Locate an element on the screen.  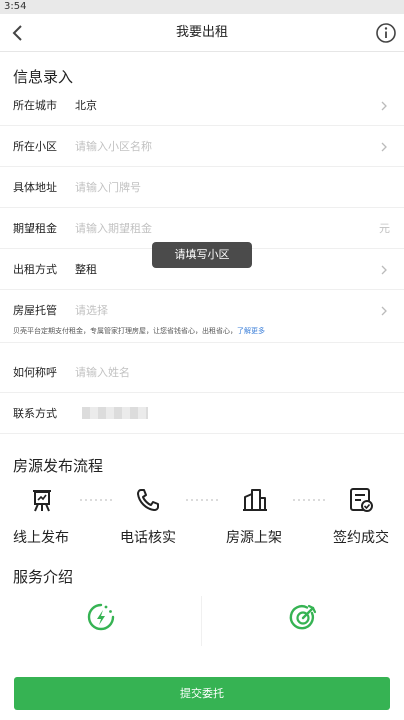
info-section-title: 信息录入 is located at coordinates (43, 77).